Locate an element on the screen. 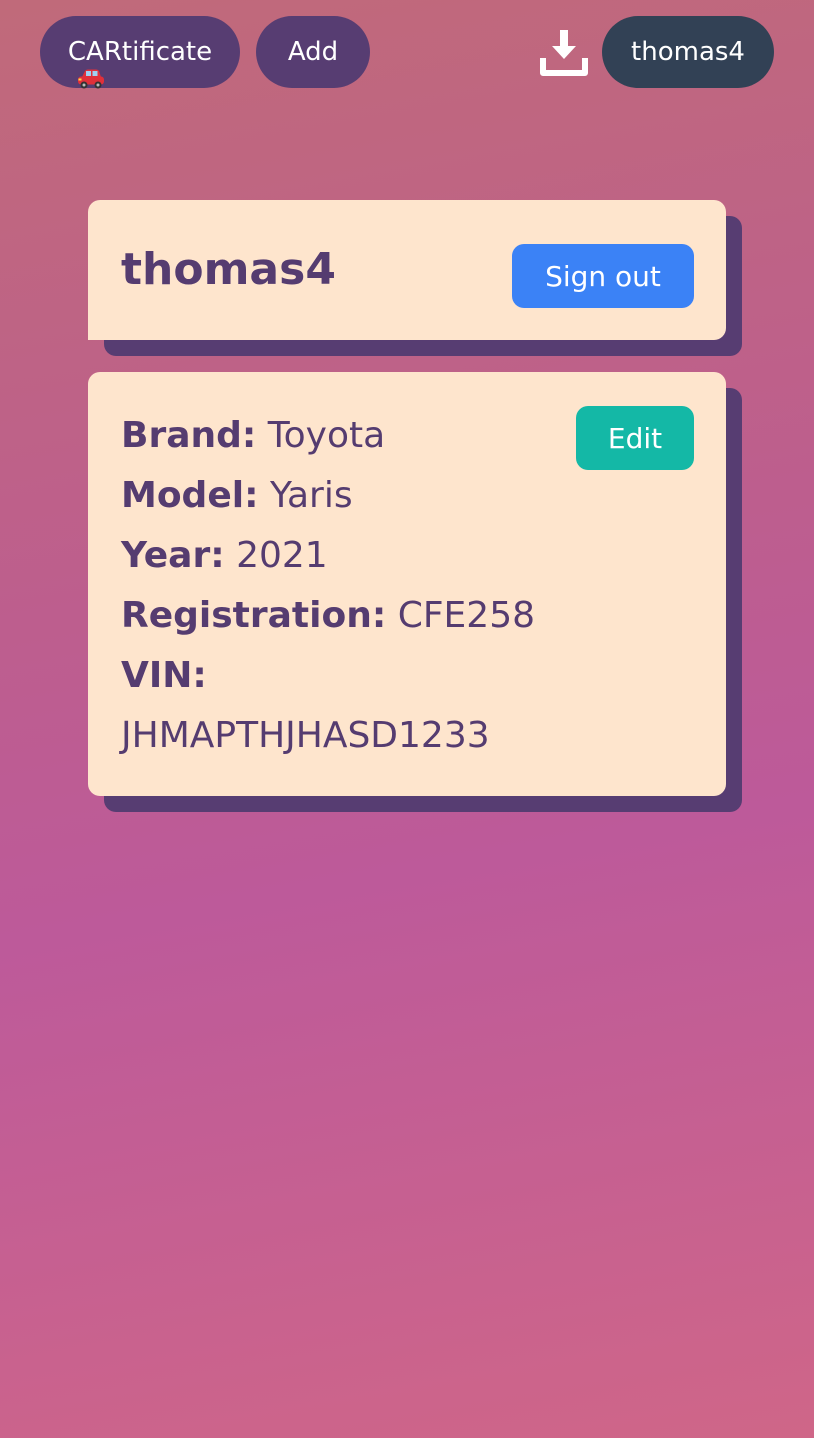 Image resolution: width=814 pixels, height=1438 pixels. year-field: Year: 2021 is located at coordinates (224, 556).